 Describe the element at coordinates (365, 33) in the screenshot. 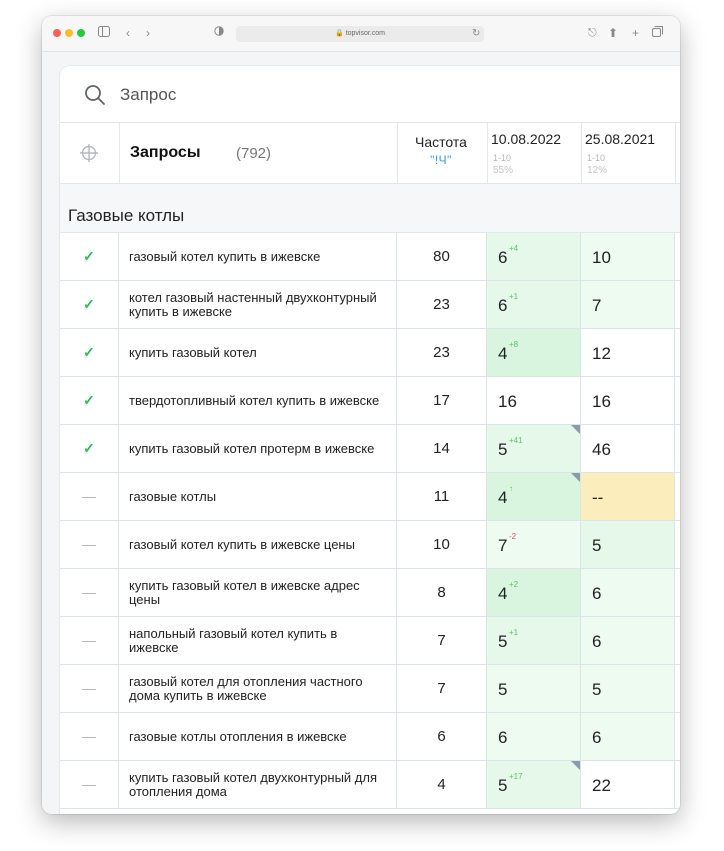

I see `url-text: topvisor.com` at that location.